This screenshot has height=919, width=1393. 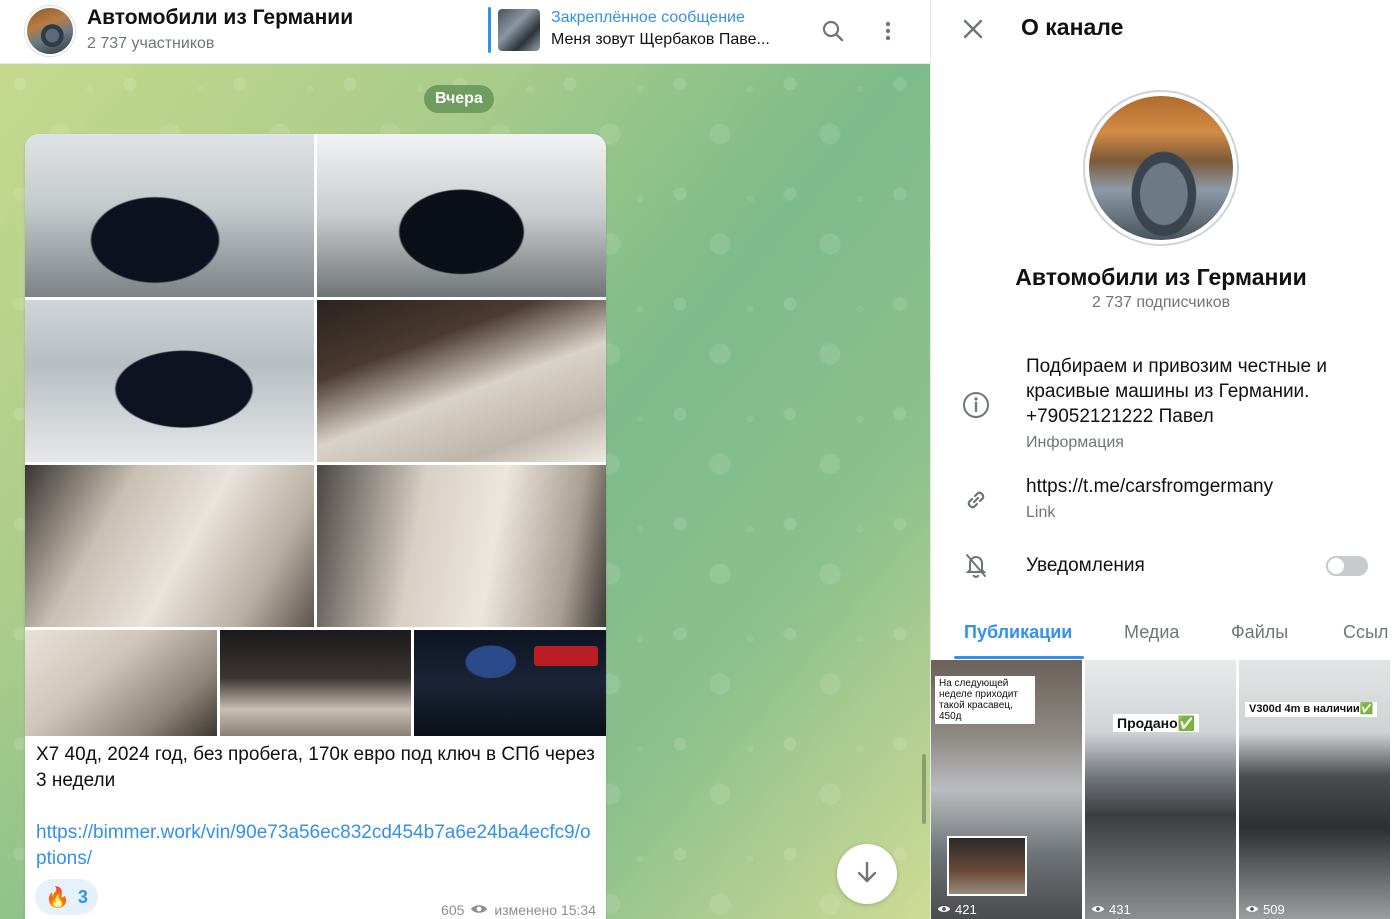 I want to click on dashboard-warning, so click(x=566, y=656).